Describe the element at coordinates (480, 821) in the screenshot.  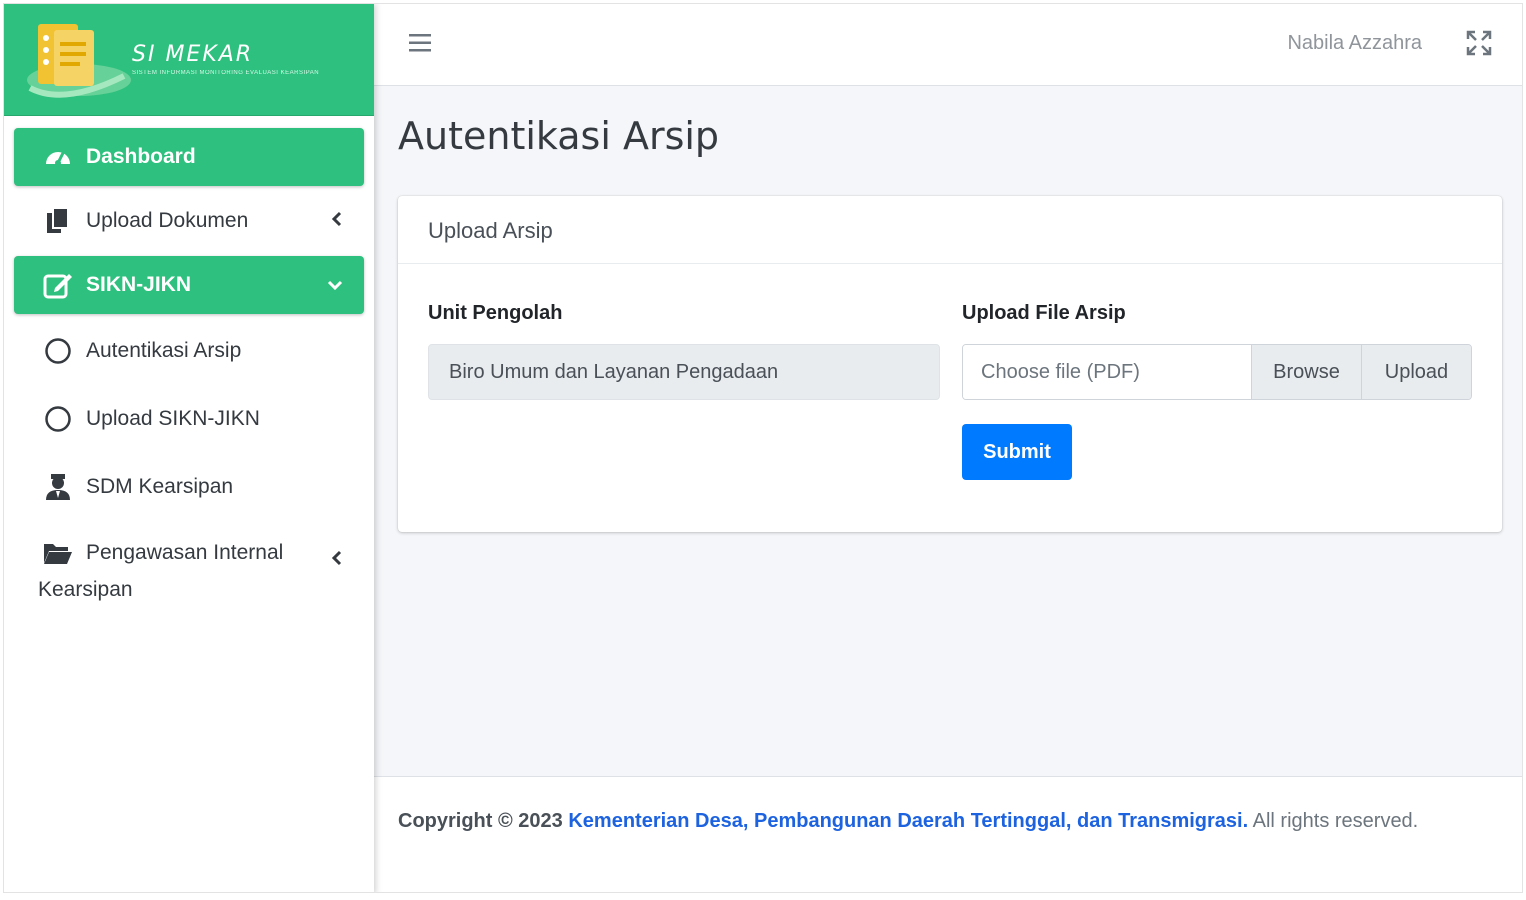
I see `footer-copyright: Copyright © 2023` at that location.